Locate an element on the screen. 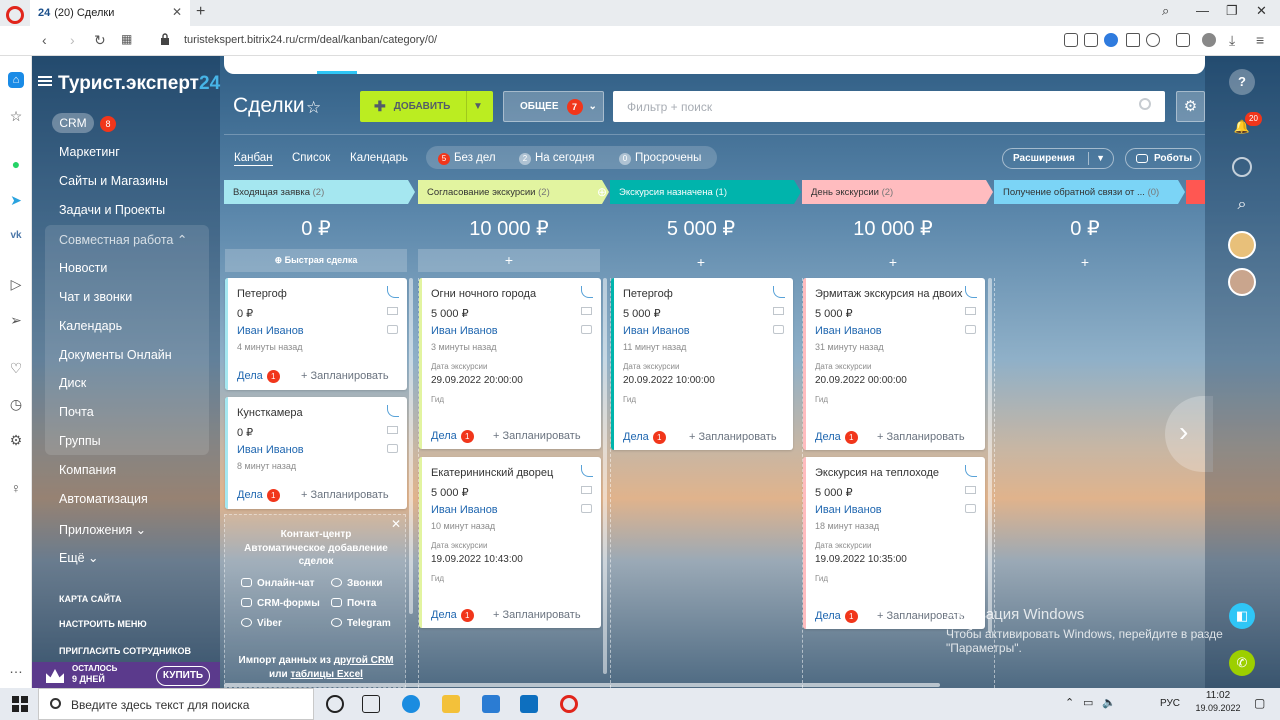 The width and height of the screenshot is (1280, 720). restore-icon: ❐ is located at coordinates (1232, 11).